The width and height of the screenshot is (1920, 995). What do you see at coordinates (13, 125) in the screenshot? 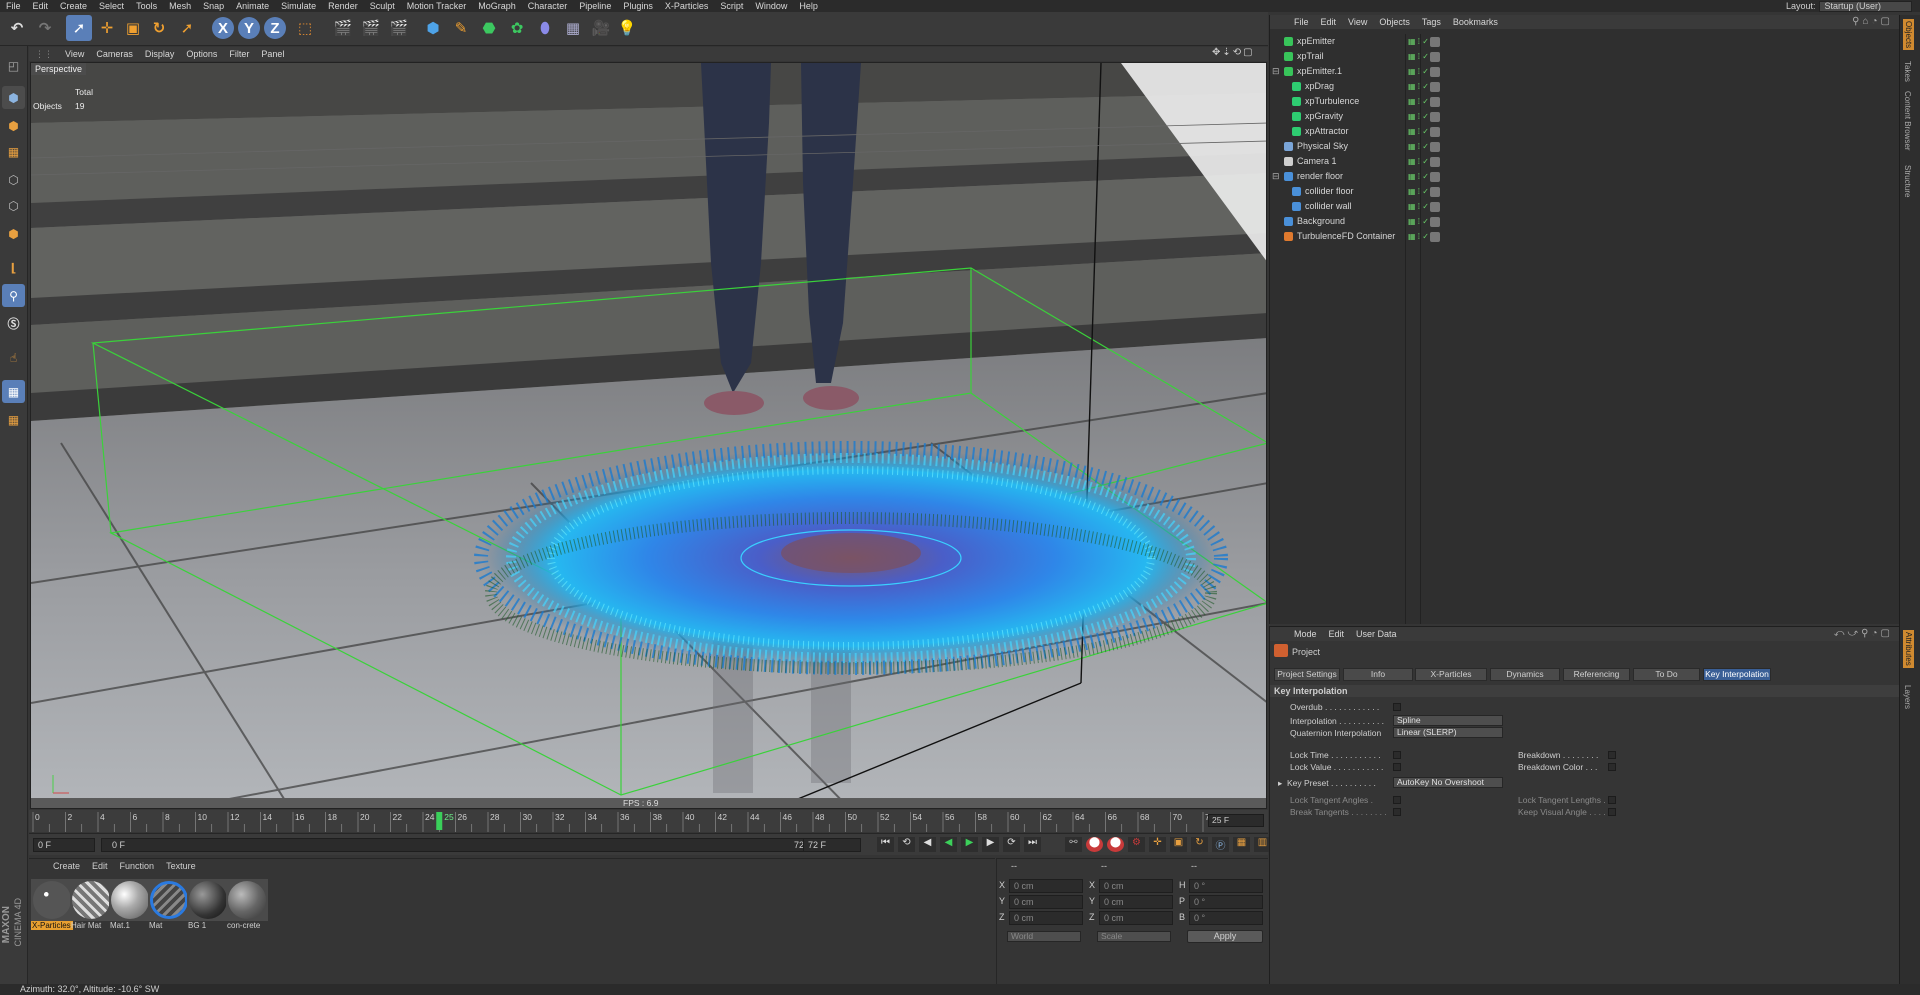
I see `texture-mode-icon: ⬢` at bounding box center [13, 125].